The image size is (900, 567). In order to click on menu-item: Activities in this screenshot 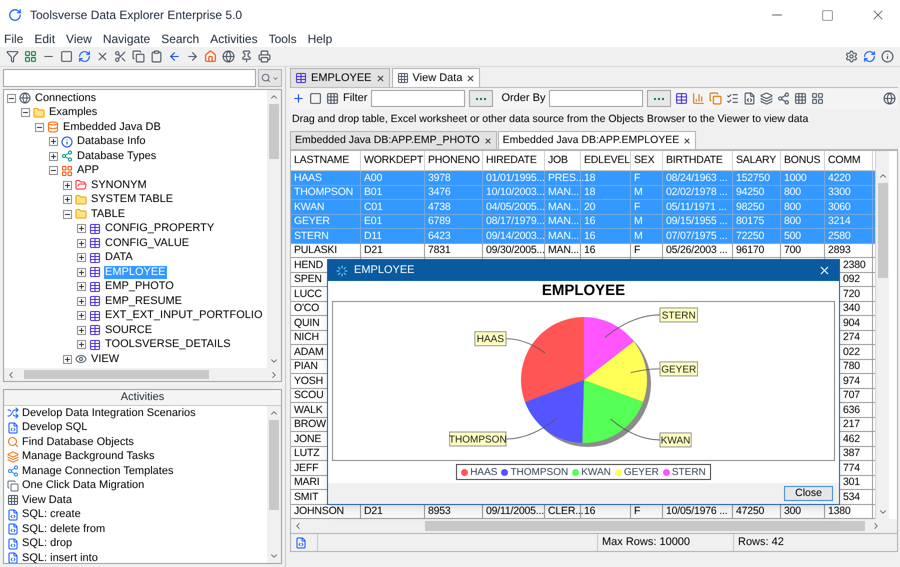, I will do `click(234, 39)`.